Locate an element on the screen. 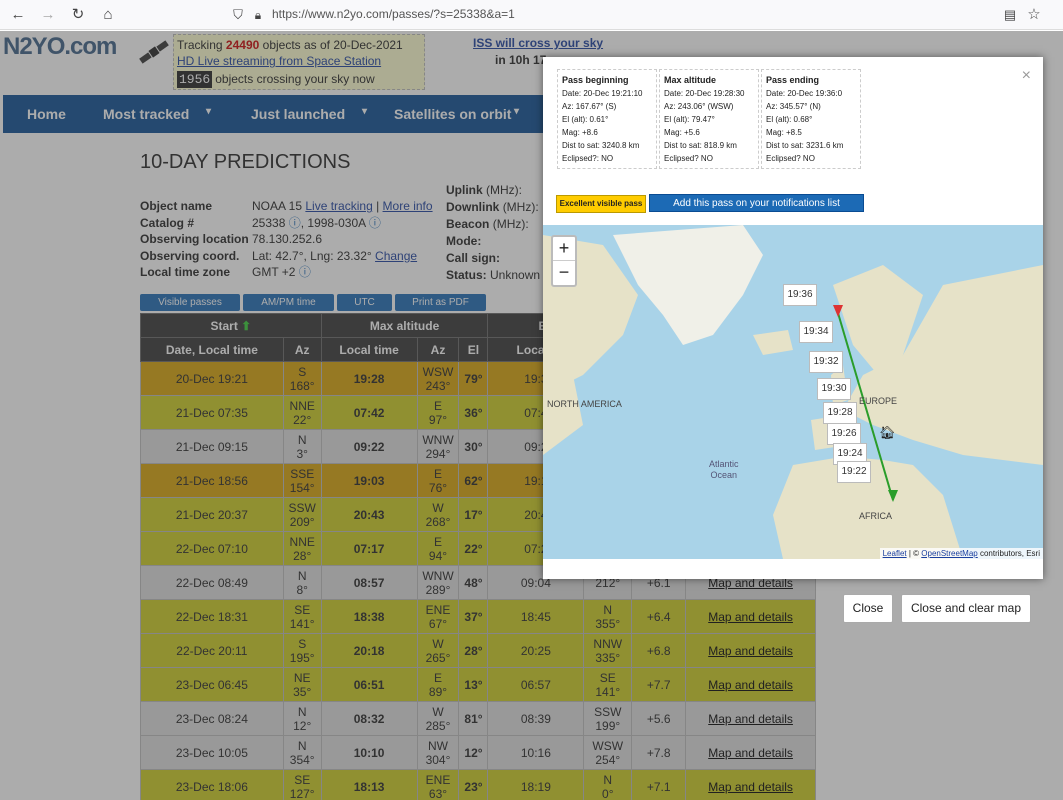  map-label-atlantic-2: Ocean is located at coordinates (724, 475).